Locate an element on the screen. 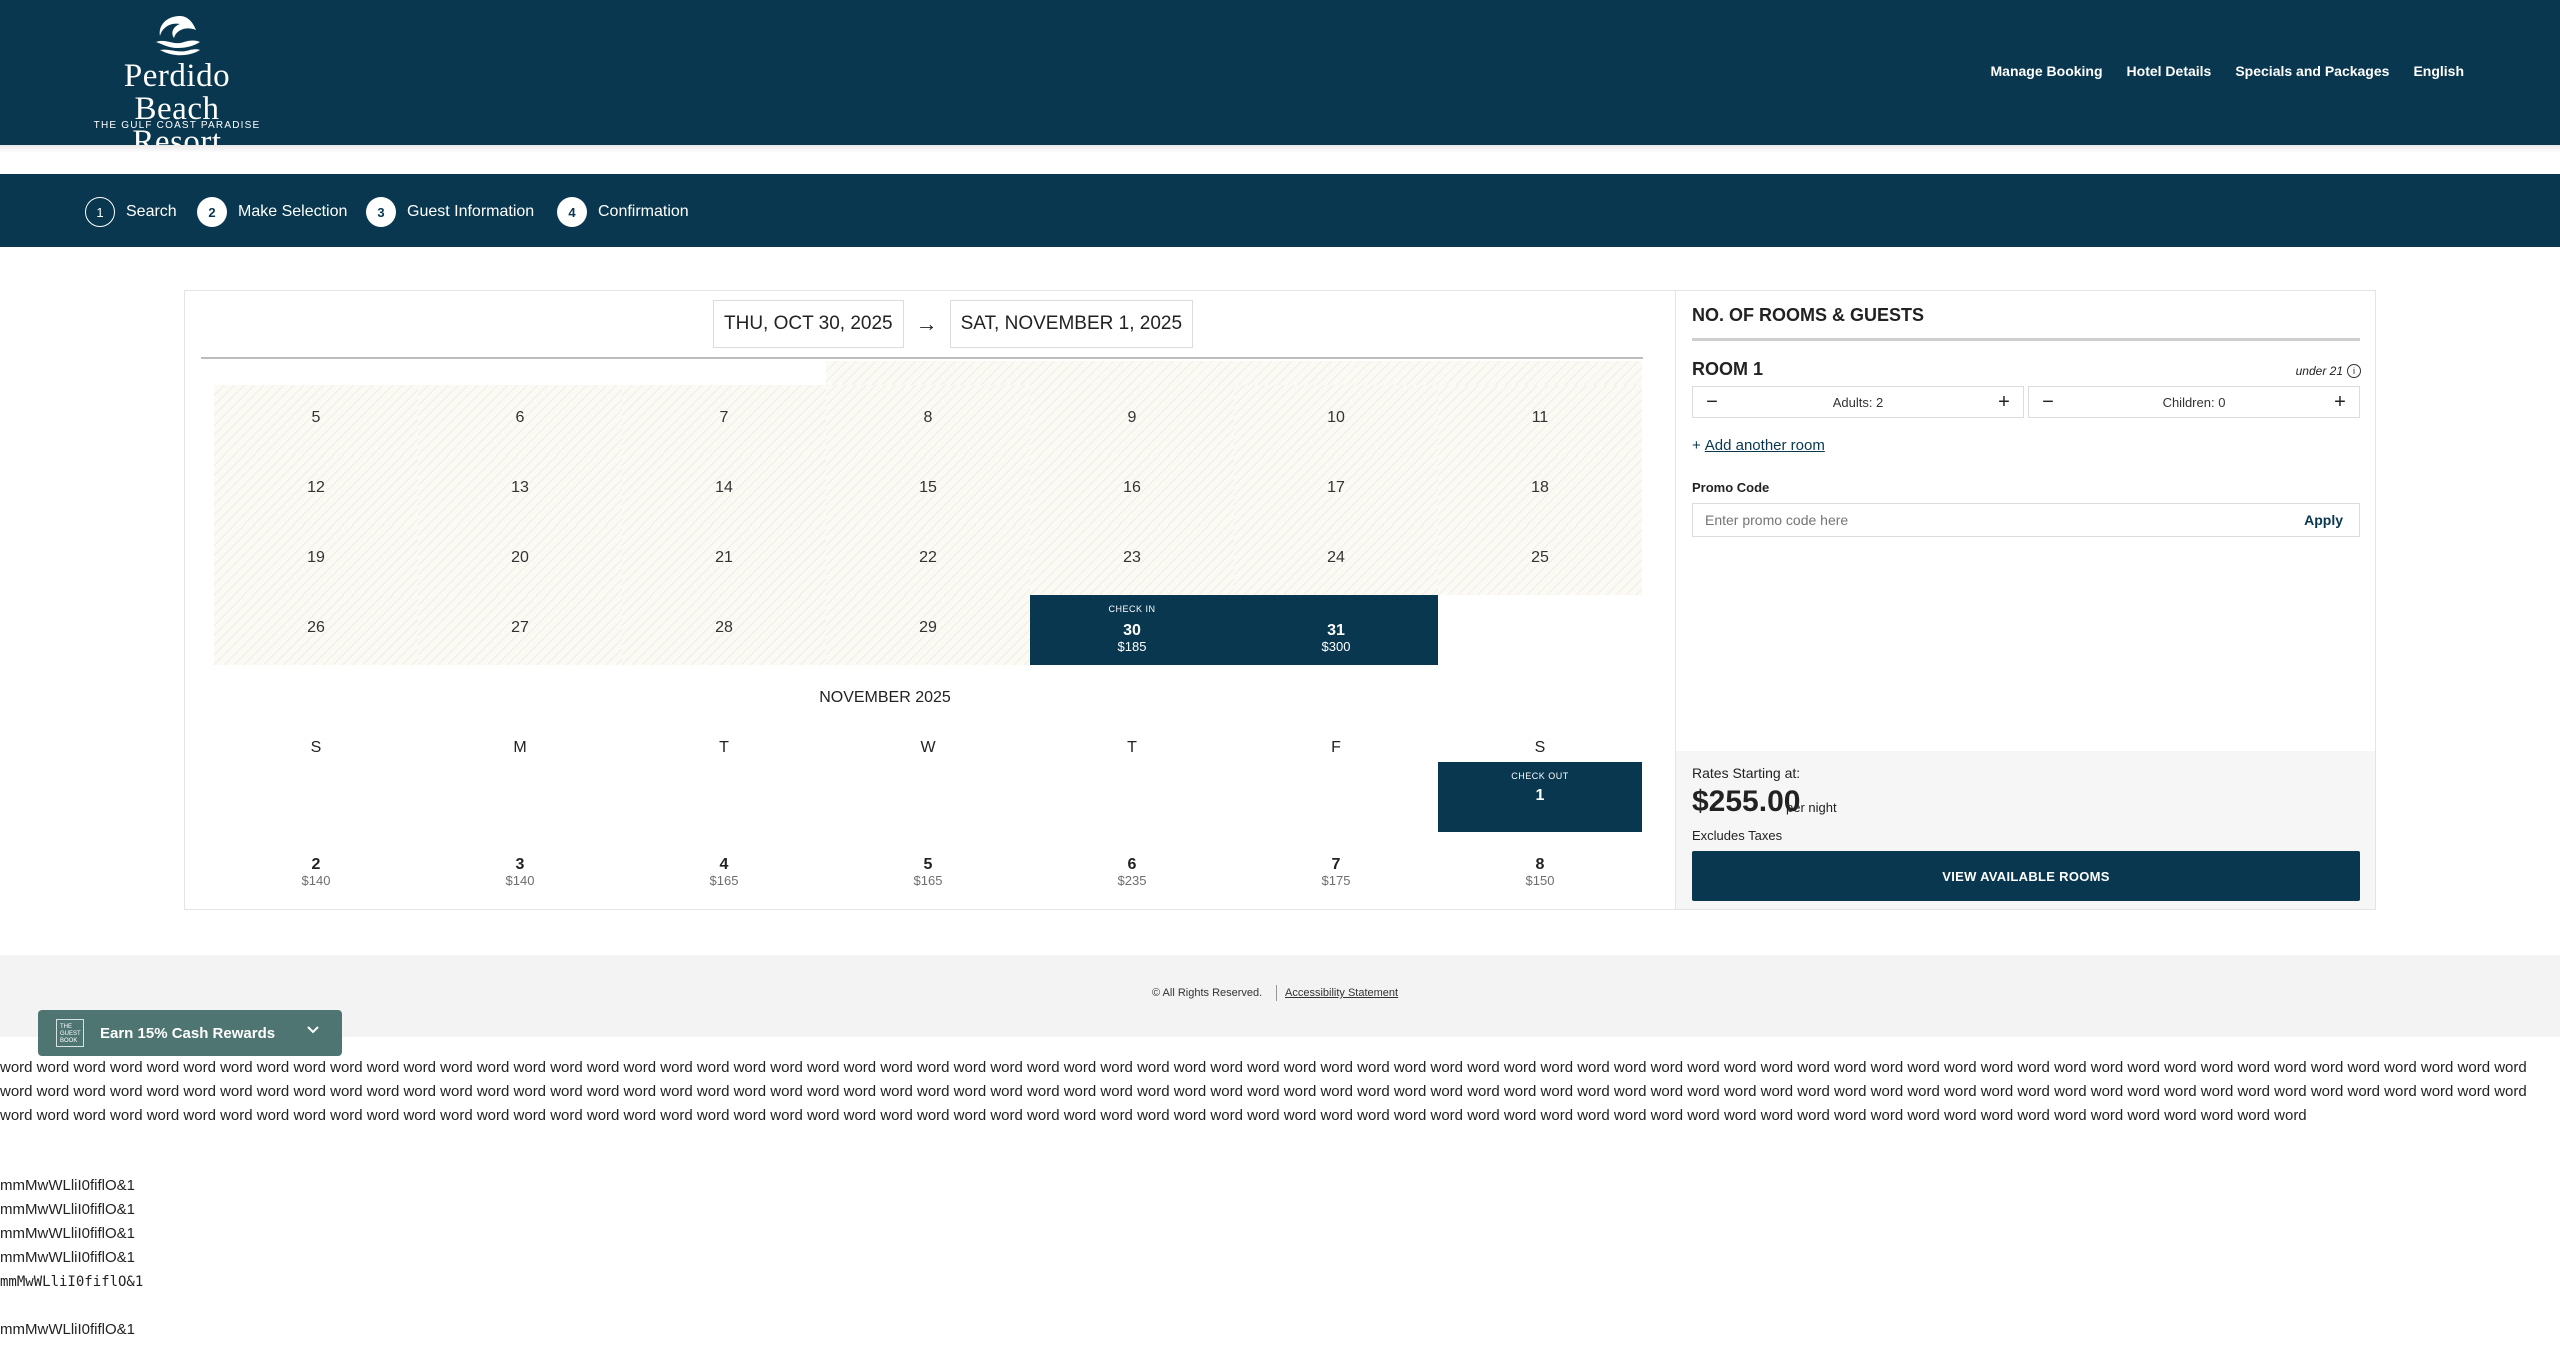 The height and width of the screenshot is (1346, 2560). info-icon: i is located at coordinates (2354, 371).